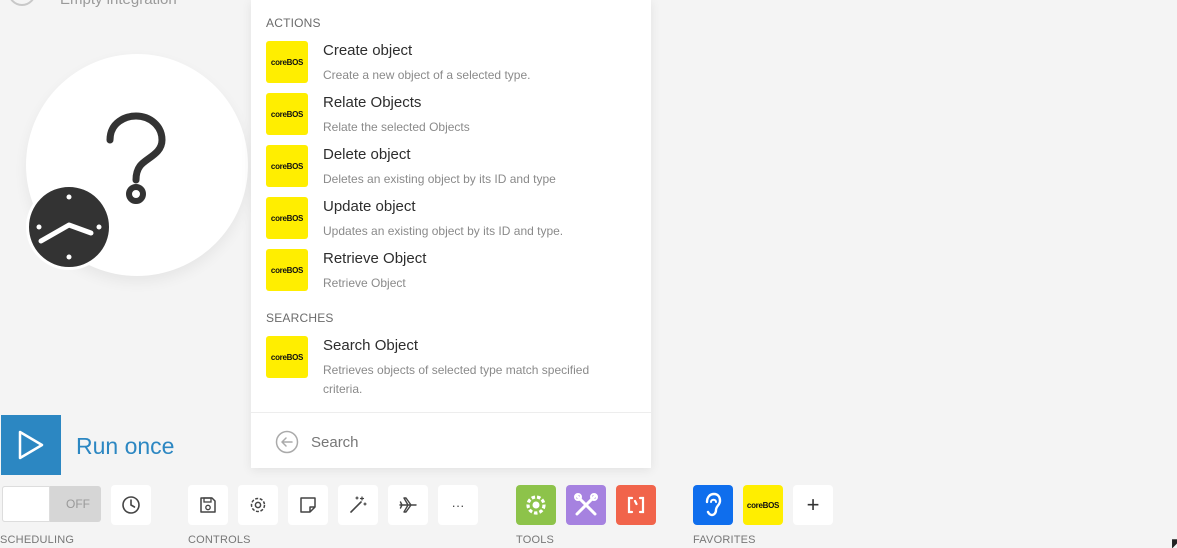  I want to click on item-title: Retrieve Object, so click(375, 258).